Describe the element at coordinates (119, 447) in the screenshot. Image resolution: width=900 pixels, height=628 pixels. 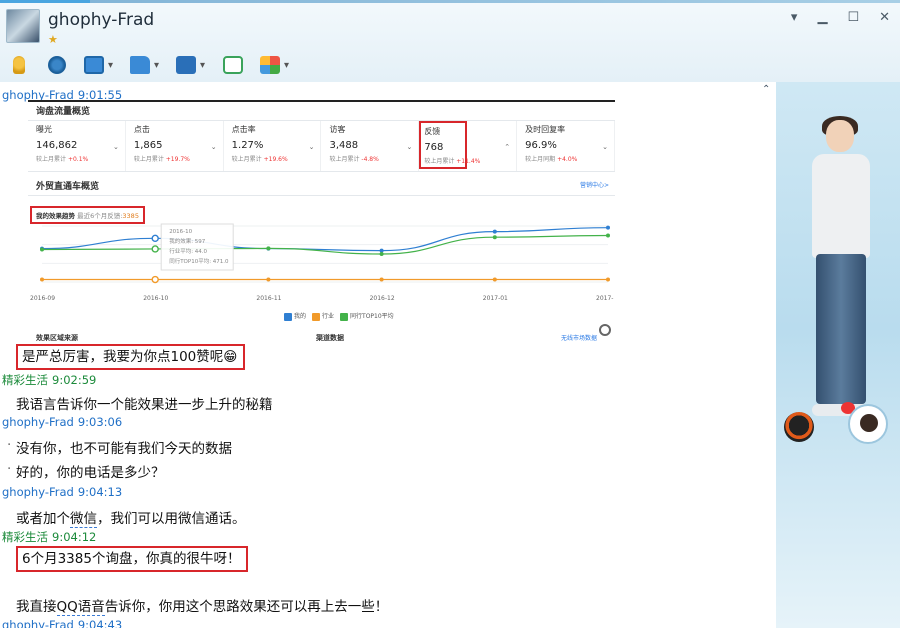
I see `message-text: 没有你，也不可能有我们今天的数据` at that location.